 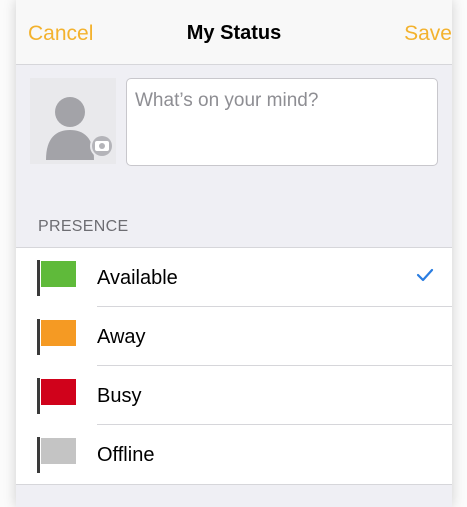 What do you see at coordinates (282, 122) in the screenshot?
I see `status-input` at bounding box center [282, 122].